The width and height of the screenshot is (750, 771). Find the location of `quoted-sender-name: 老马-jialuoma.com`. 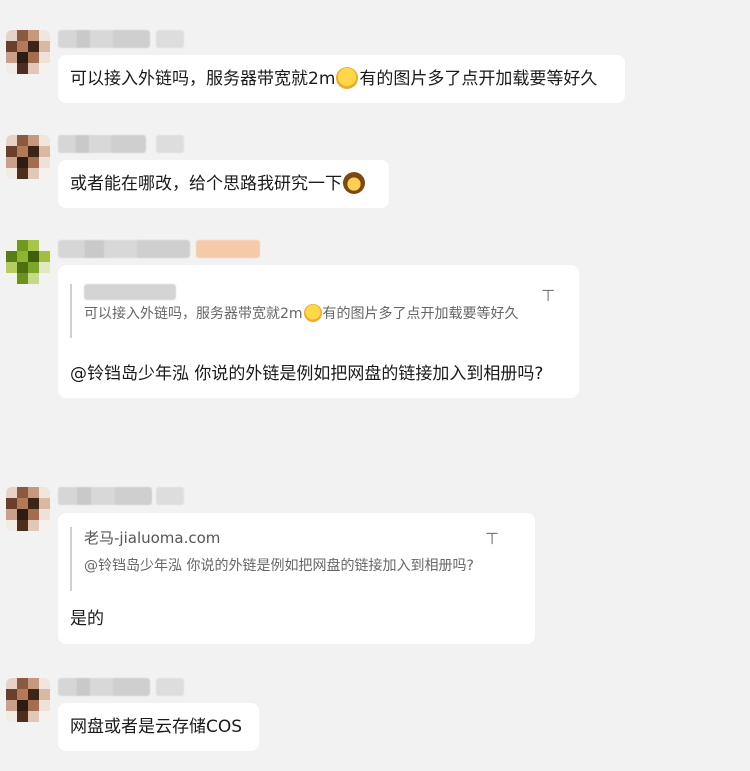

quoted-sender-name: 老马-jialuoma.com is located at coordinates (152, 538).